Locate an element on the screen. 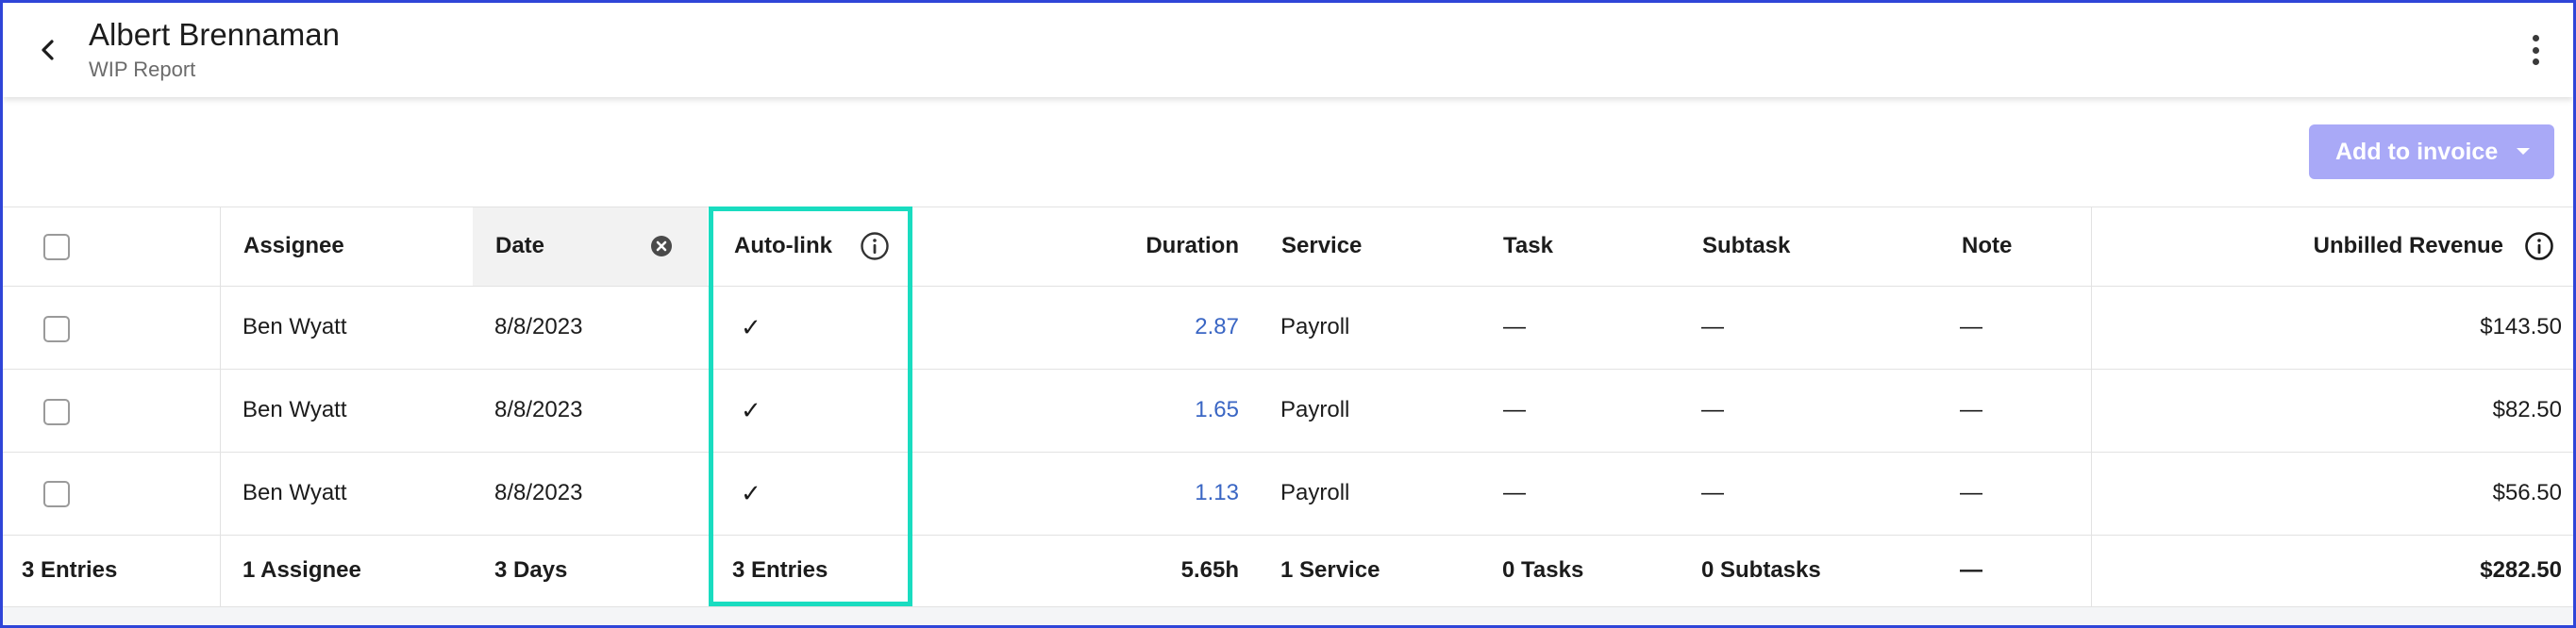 The image size is (2576, 628). back-button is located at coordinates (48, 50).